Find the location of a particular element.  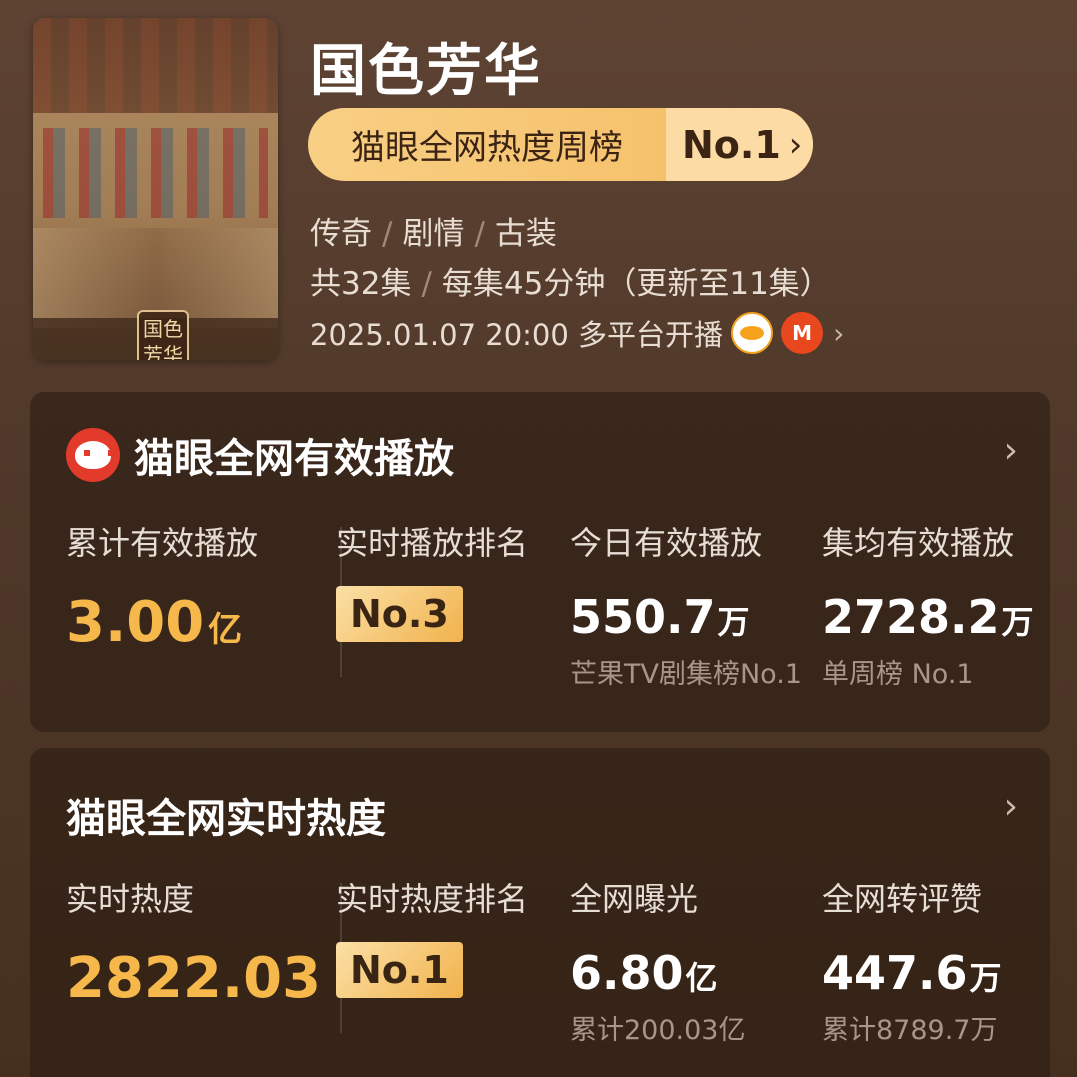

stat-label: 全网转评赞 is located at coordinates (902, 899).